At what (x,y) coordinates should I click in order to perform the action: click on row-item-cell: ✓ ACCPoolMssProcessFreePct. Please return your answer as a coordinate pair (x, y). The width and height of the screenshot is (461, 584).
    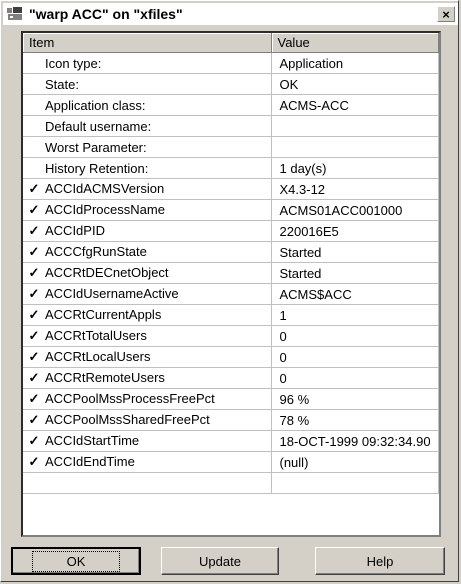
    Looking at the image, I should click on (147, 399).